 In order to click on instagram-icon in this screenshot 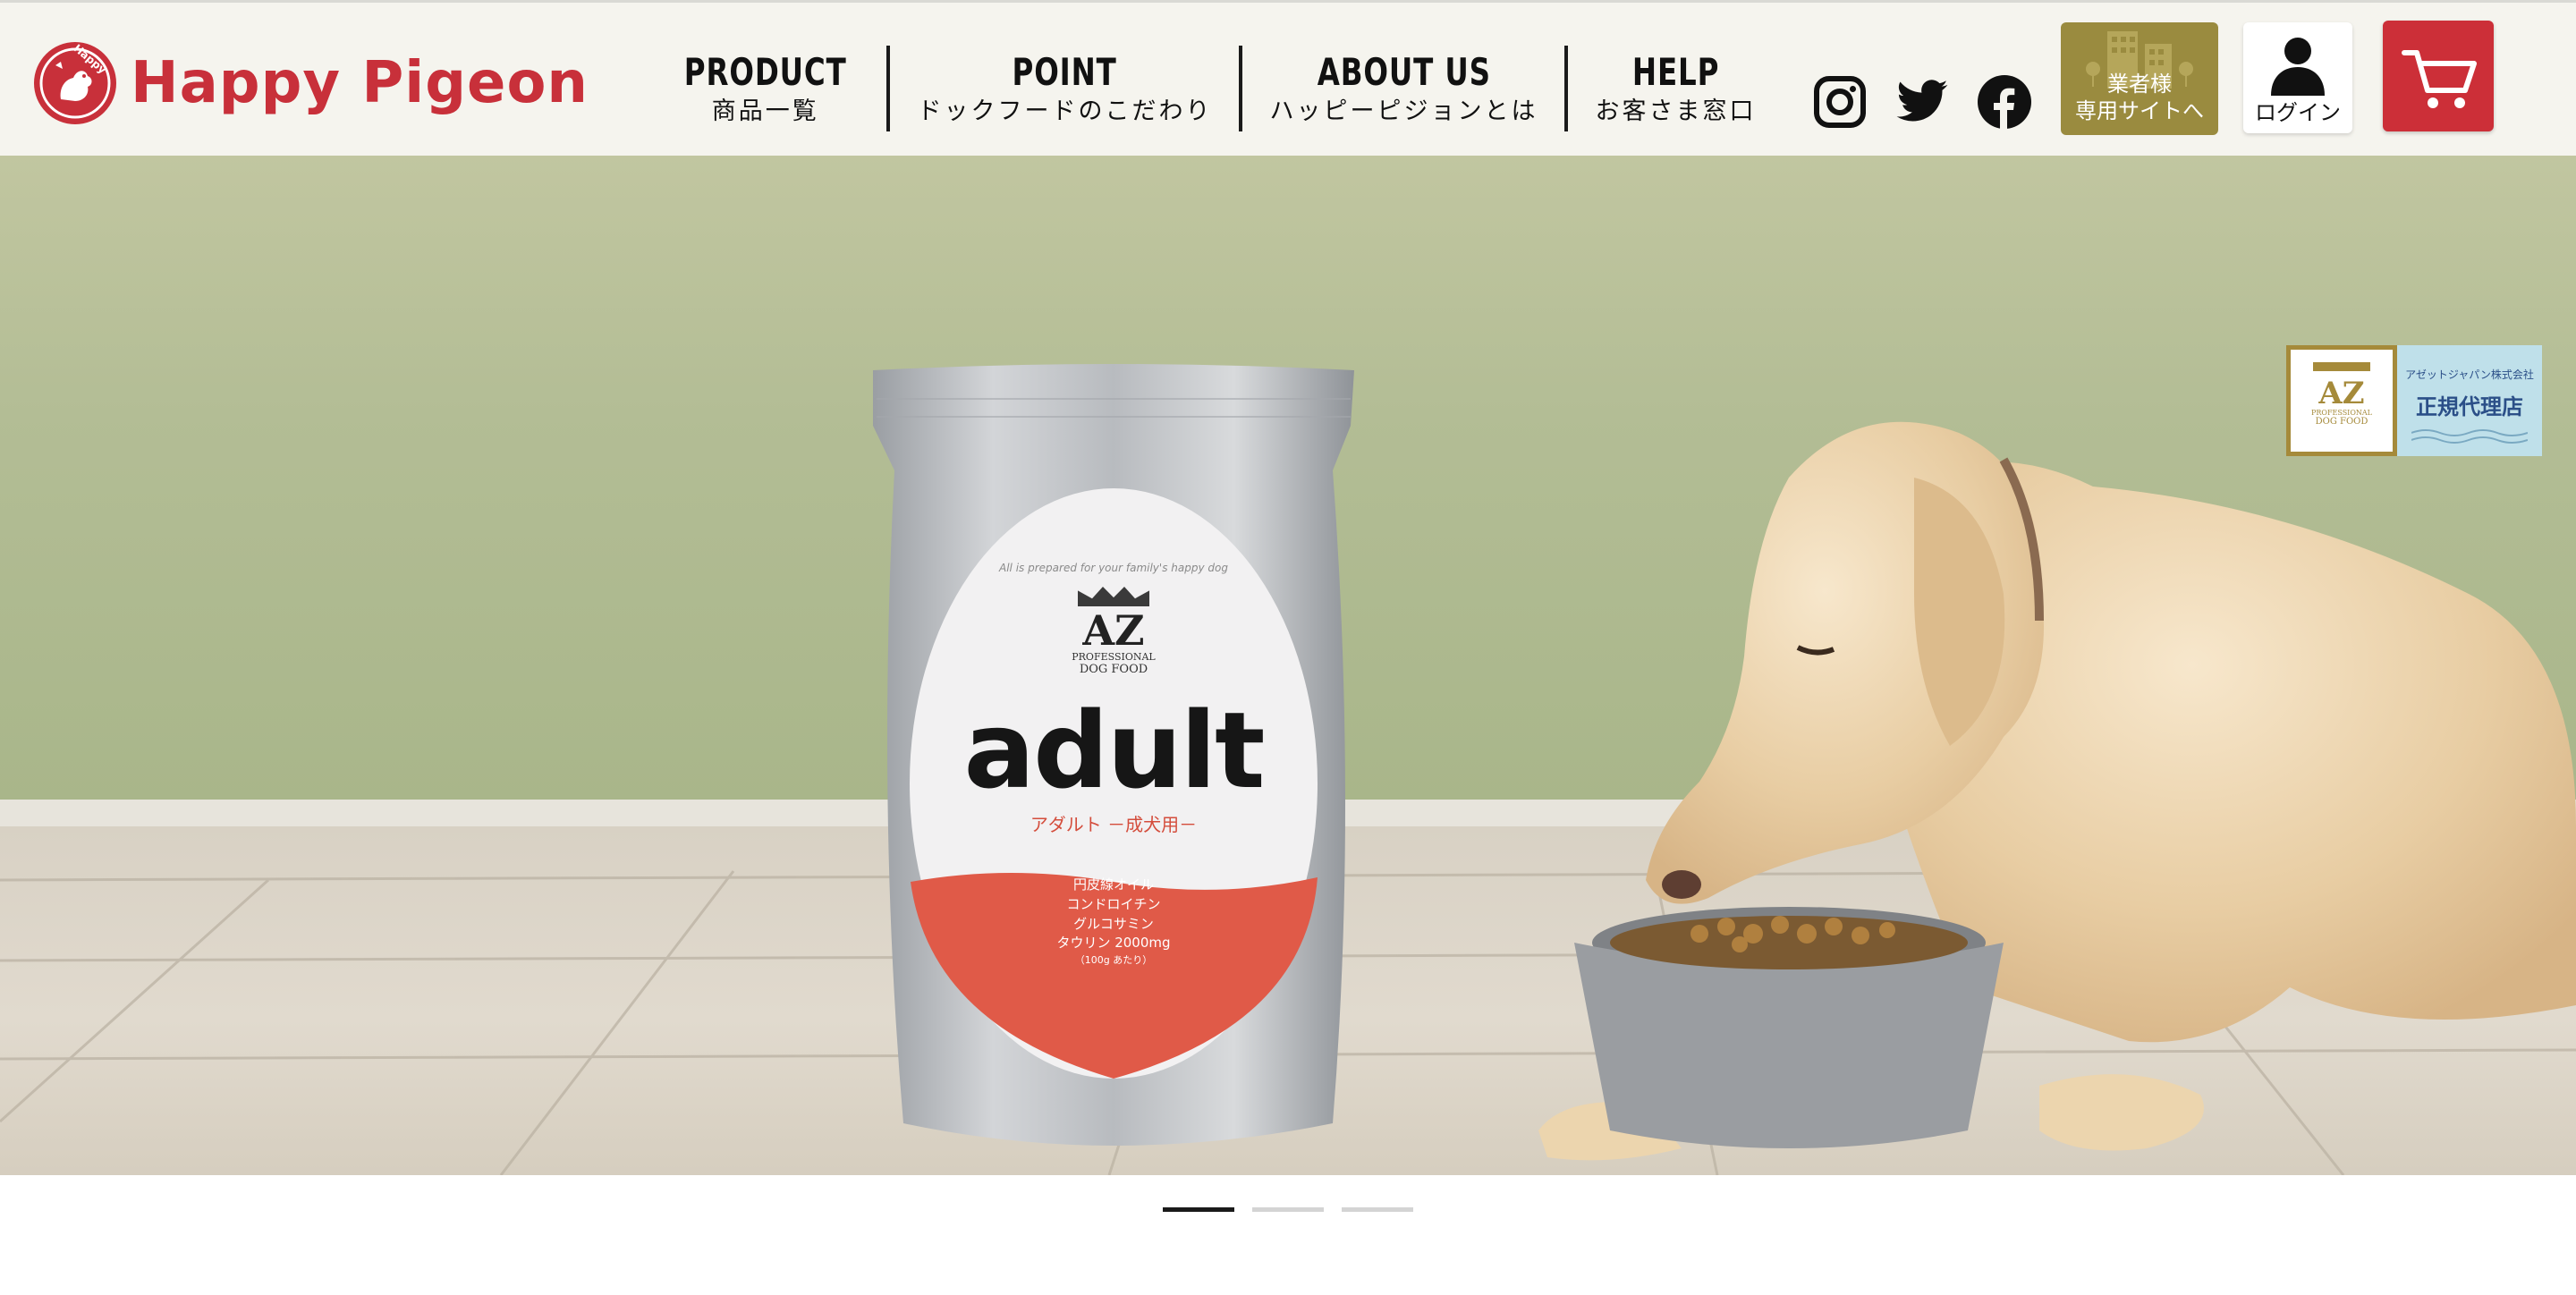, I will do `click(1840, 102)`.